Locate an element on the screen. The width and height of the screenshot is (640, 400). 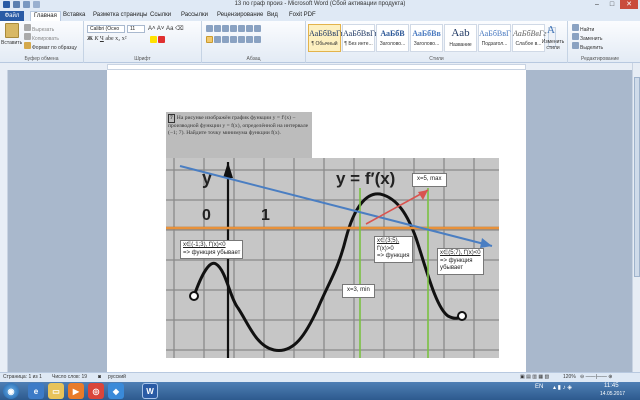
vertical-scrollbar is located at coordinates (636, 217).